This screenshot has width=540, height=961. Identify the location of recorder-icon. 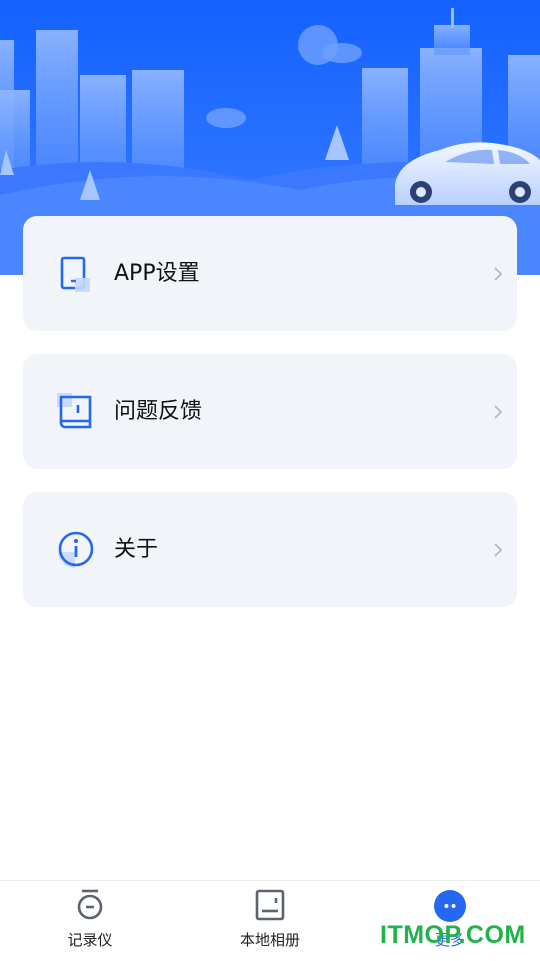
(90, 904).